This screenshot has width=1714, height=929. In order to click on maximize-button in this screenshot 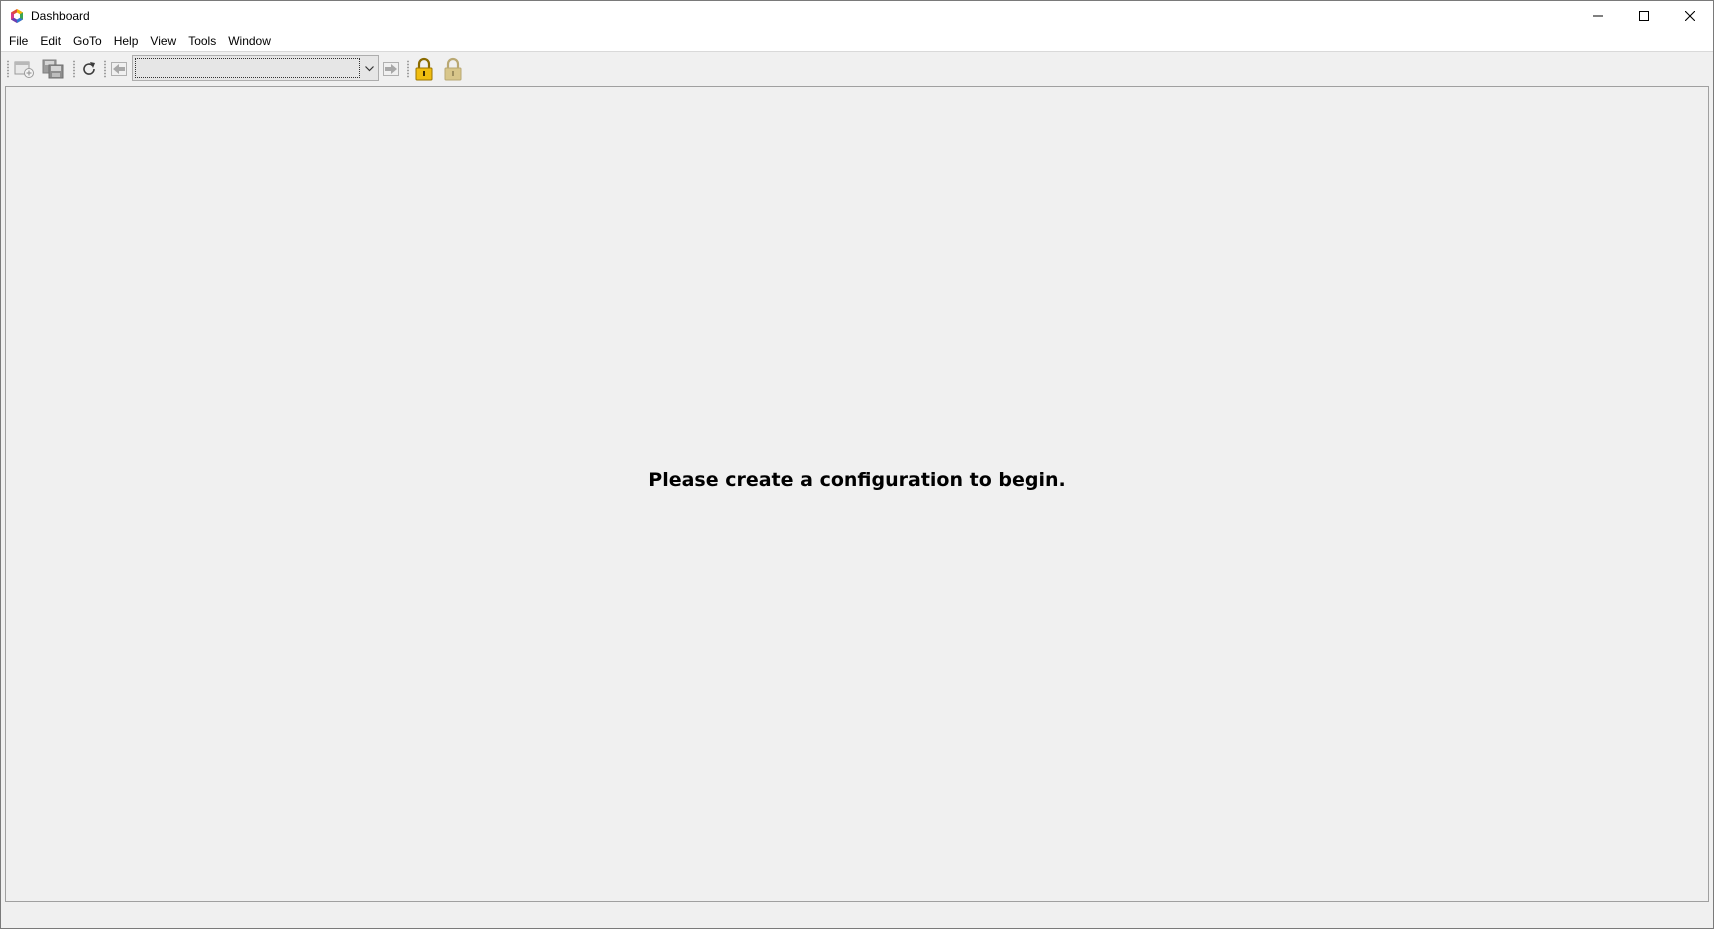, I will do `click(1644, 16)`.